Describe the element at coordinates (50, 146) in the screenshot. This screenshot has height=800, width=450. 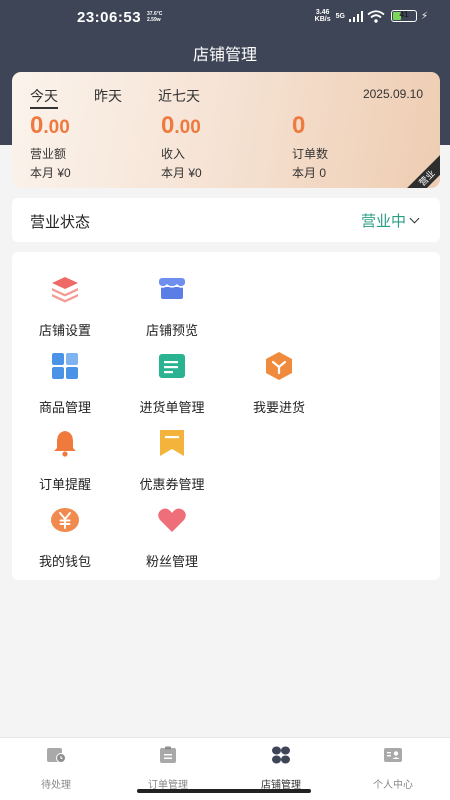
I see `stat-turnover: 0.00 营业额 本月 ¥0` at that location.